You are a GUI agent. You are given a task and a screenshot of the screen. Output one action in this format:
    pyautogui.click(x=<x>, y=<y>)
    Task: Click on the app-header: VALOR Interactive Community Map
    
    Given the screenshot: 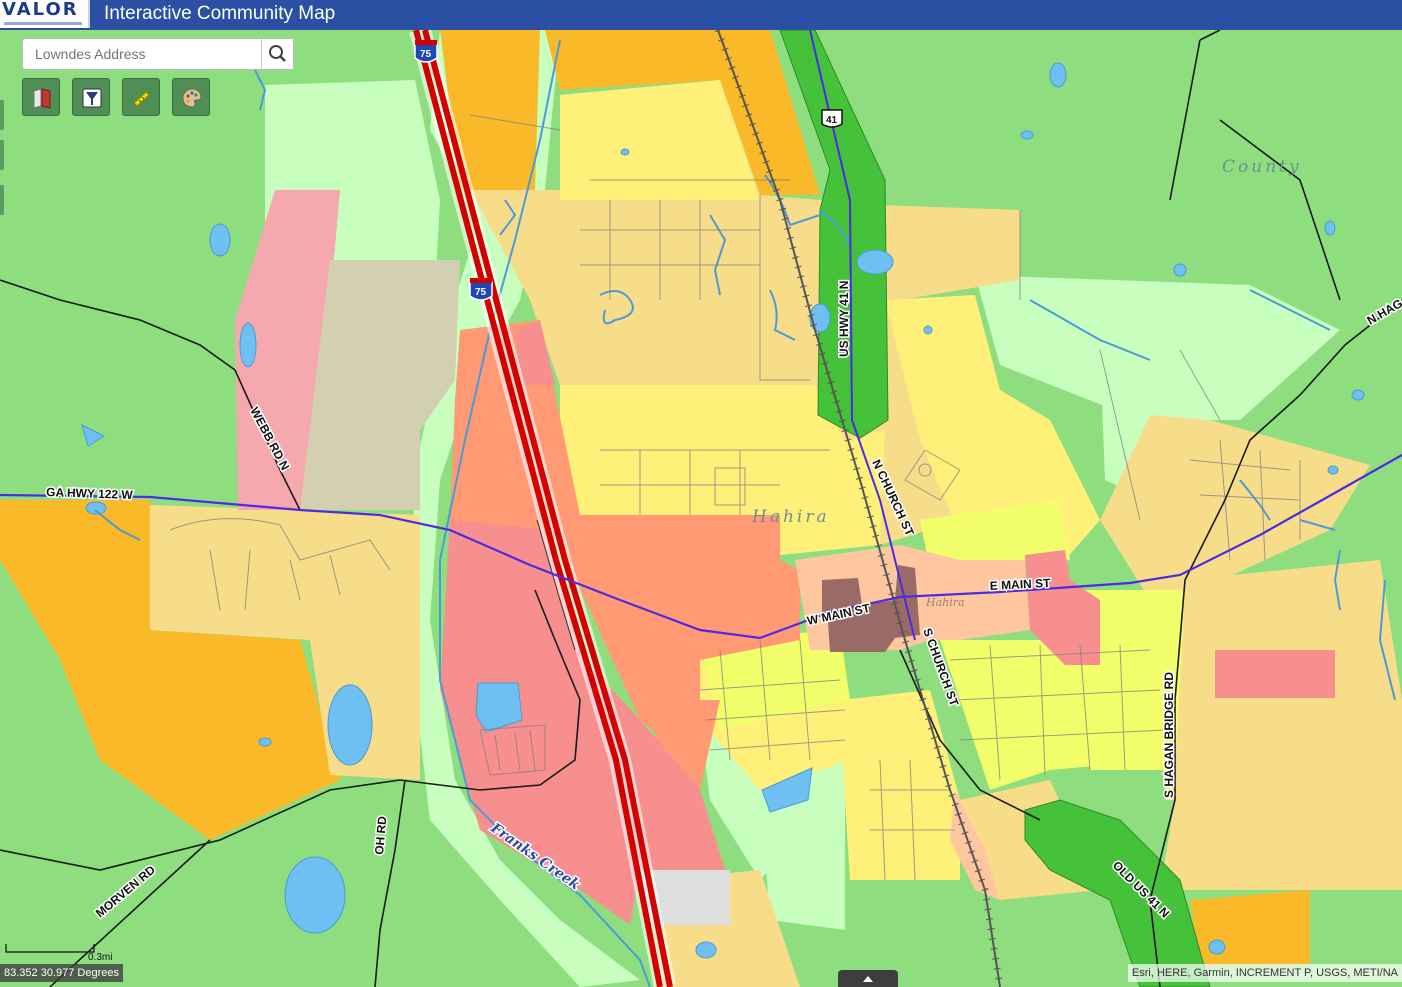 What is the action you would take?
    pyautogui.click(x=701, y=15)
    